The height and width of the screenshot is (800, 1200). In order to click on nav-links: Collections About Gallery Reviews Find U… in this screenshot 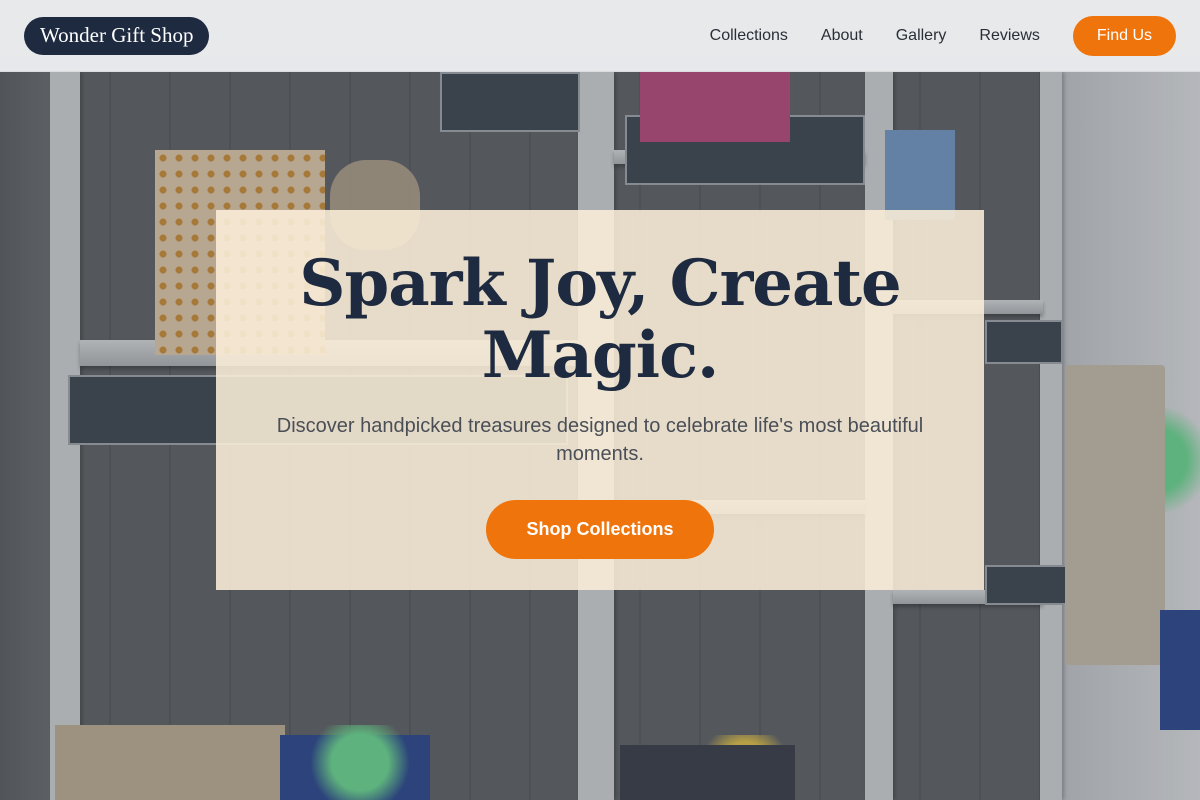, I will do `click(943, 35)`.